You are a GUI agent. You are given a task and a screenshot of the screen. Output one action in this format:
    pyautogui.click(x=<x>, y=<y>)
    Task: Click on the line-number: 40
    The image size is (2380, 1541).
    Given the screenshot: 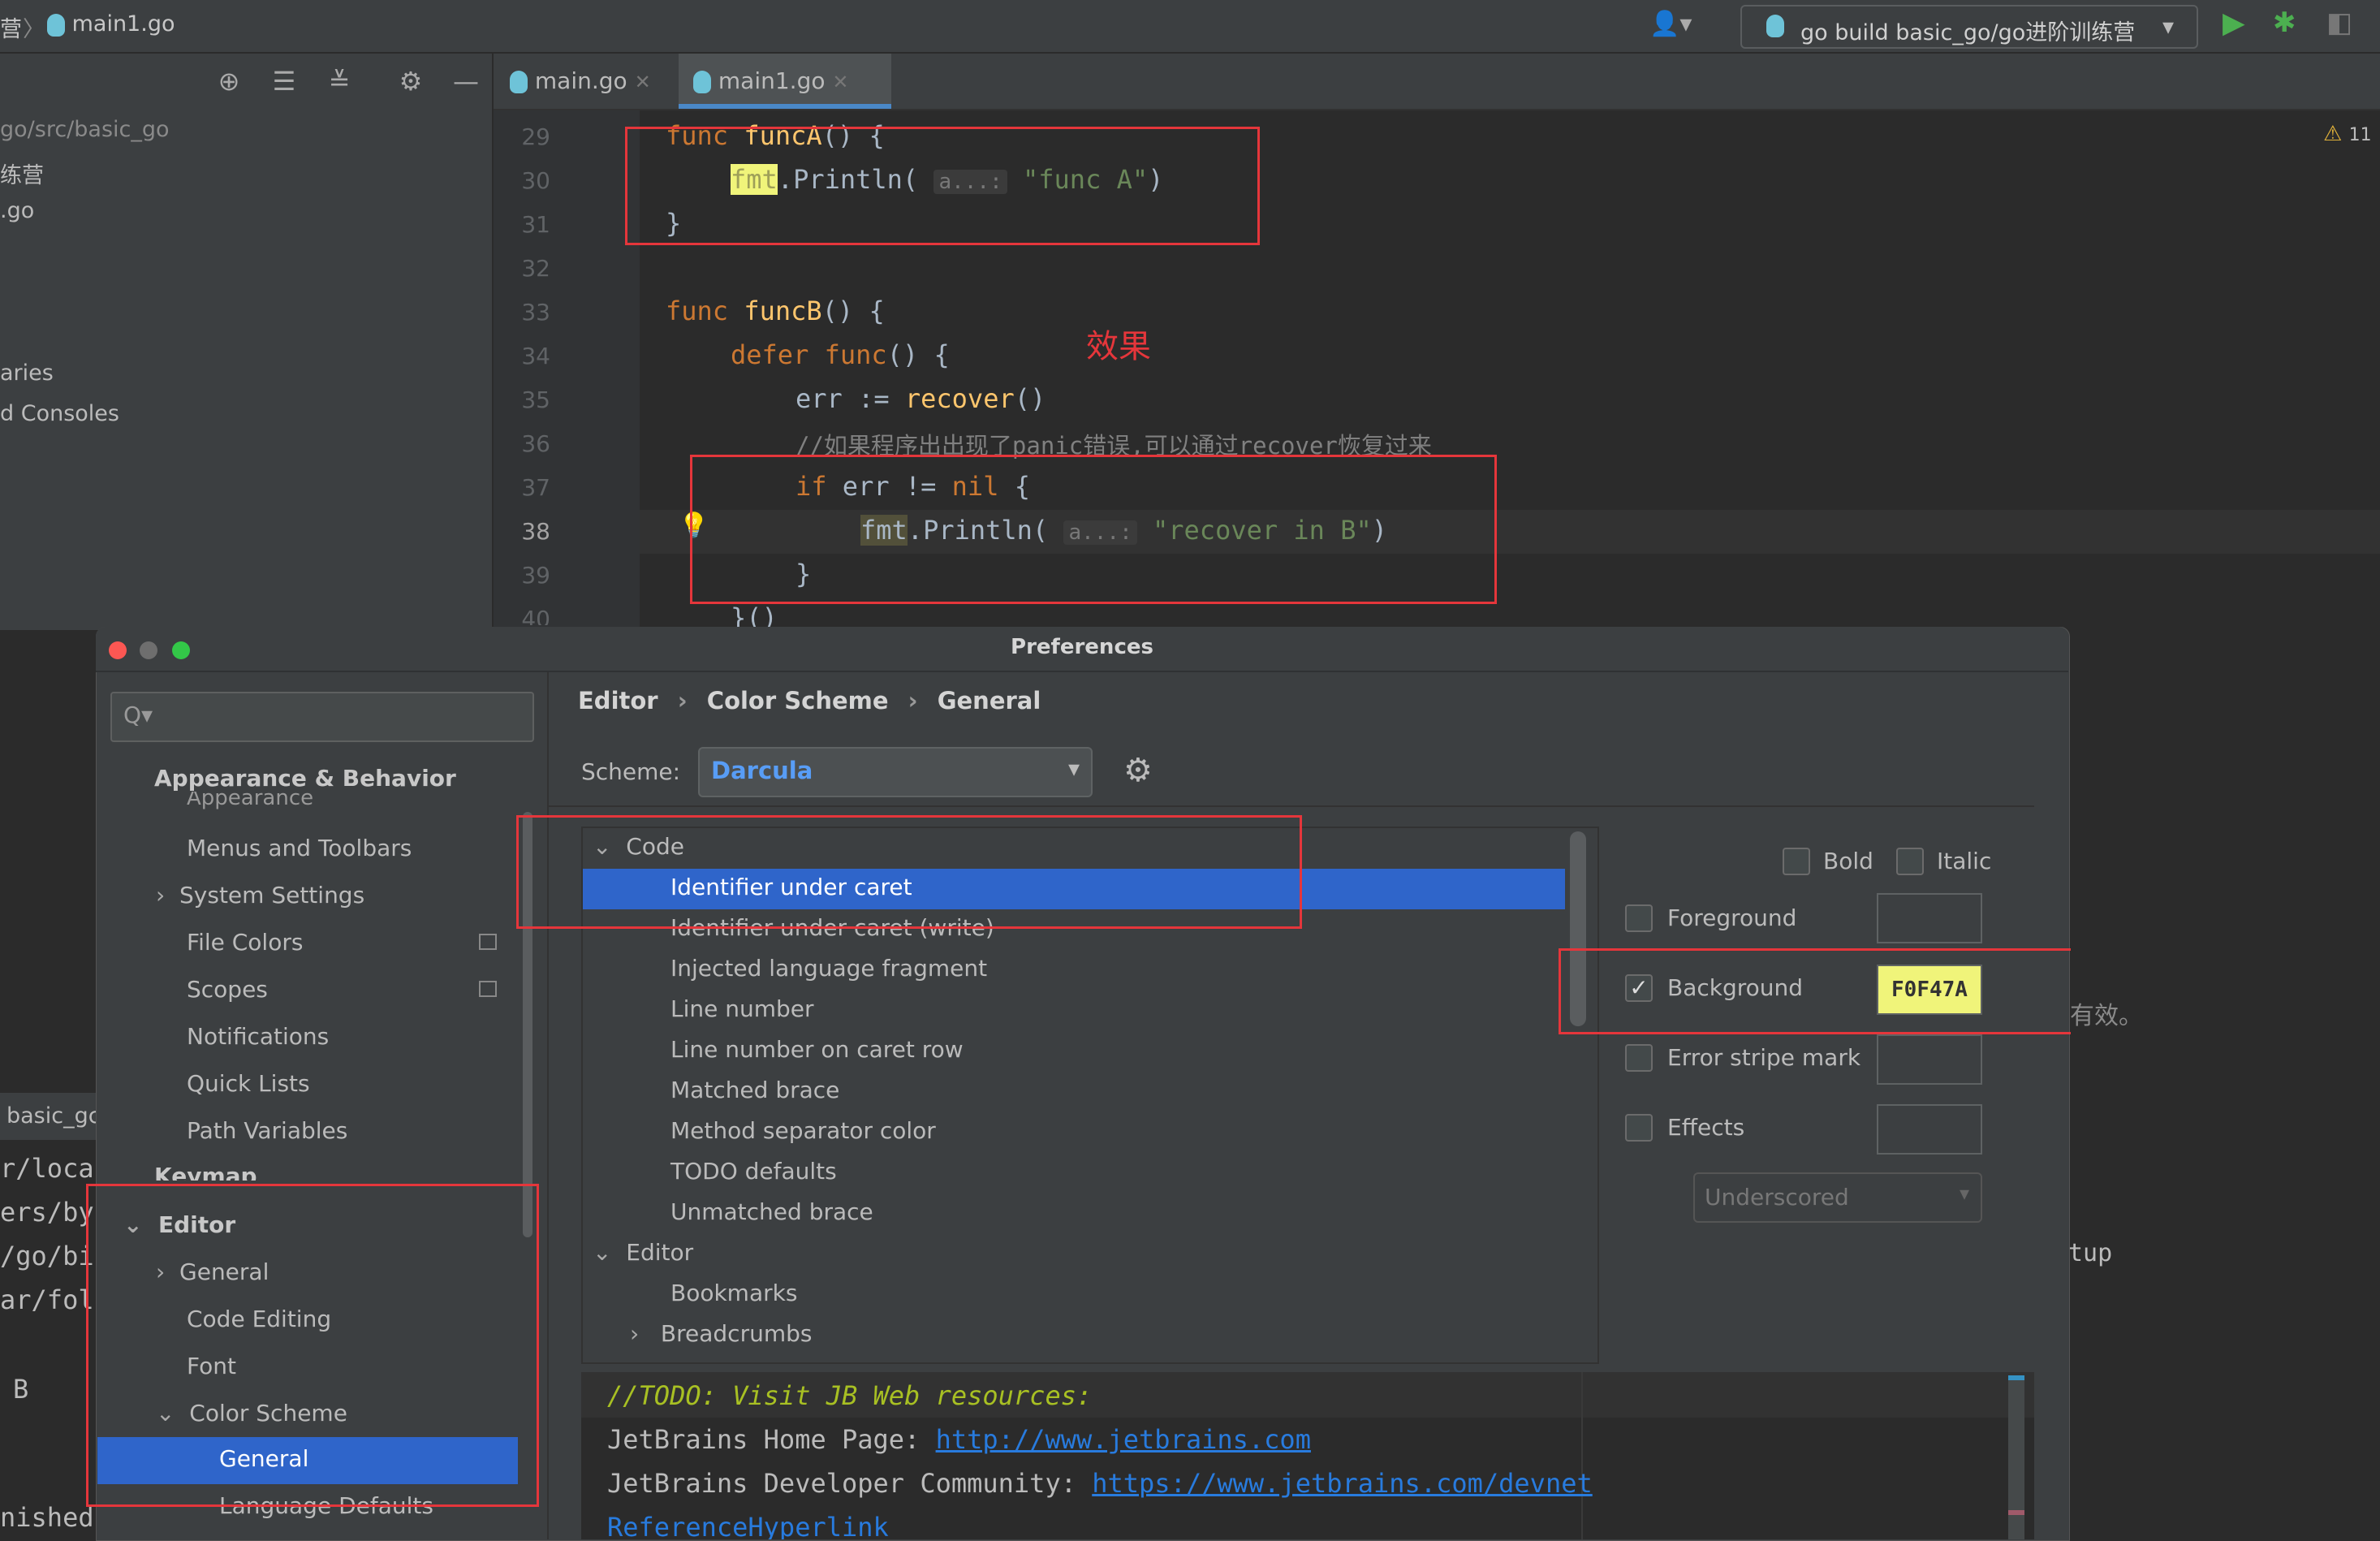 What is the action you would take?
    pyautogui.click(x=536, y=615)
    